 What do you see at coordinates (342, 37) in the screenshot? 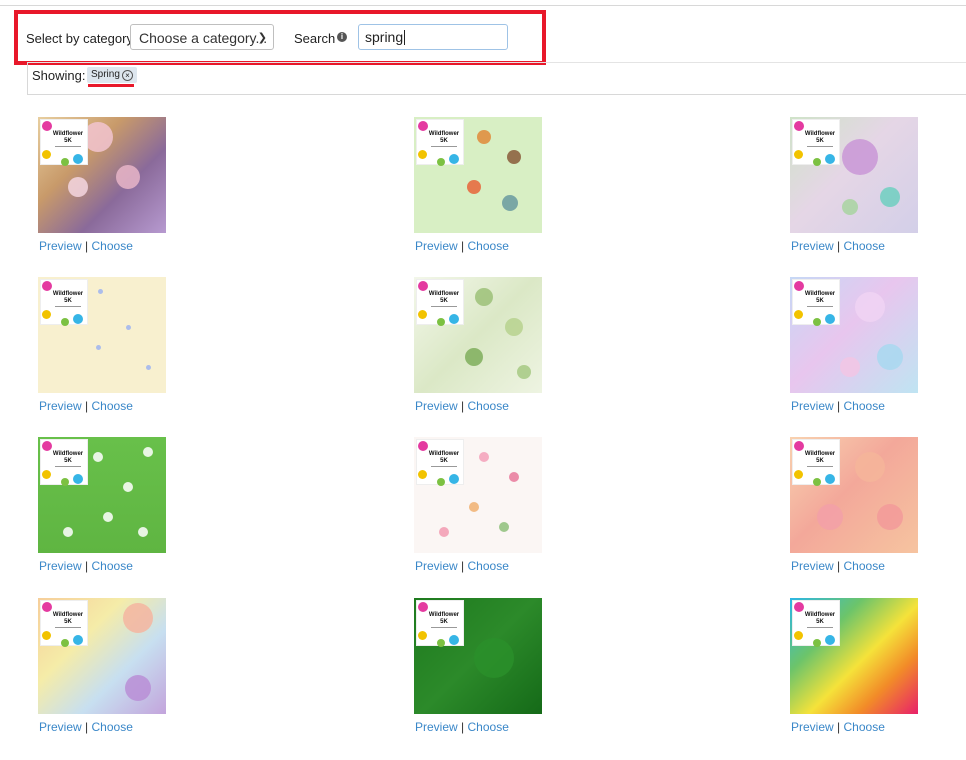
I see `info-icon: i` at bounding box center [342, 37].